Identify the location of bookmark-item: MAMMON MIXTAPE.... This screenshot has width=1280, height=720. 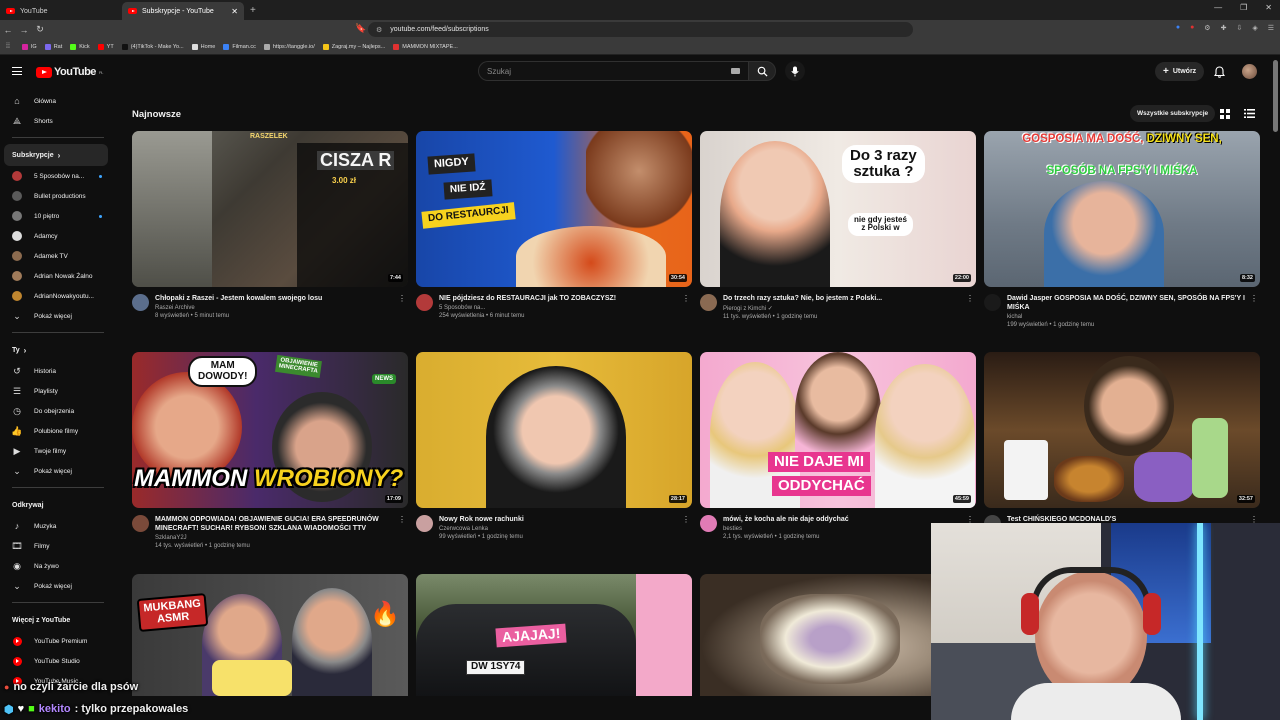
(425, 46).